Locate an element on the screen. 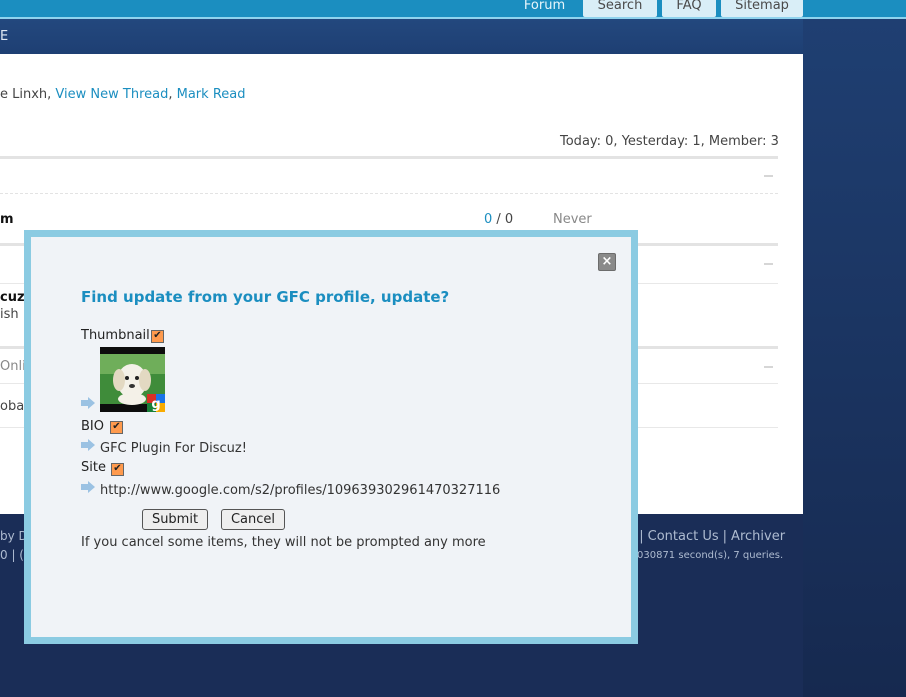 The width and height of the screenshot is (906, 697). tab-faq-label: FAQ is located at coordinates (689, 6).